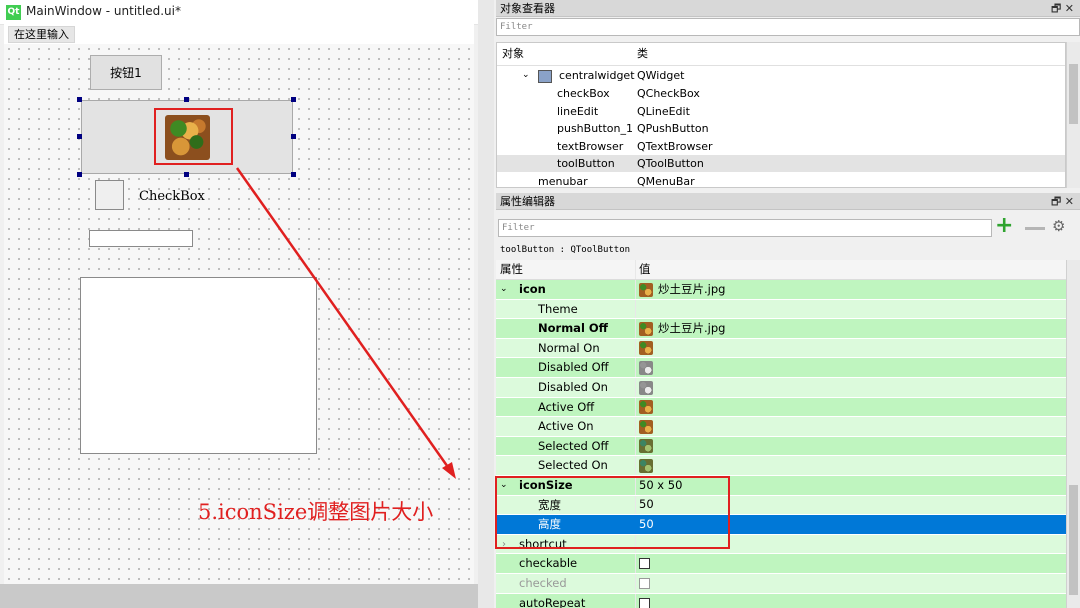  What do you see at coordinates (781, 270) in the screenshot?
I see `property-header: 属性 值` at bounding box center [781, 270].